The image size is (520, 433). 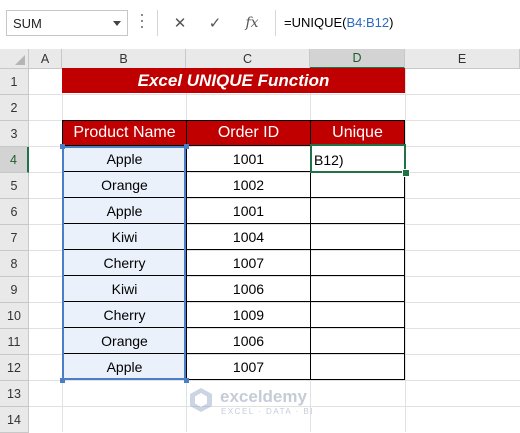 What do you see at coordinates (357, 133) in the screenshot?
I see `header-unique: Unique` at bounding box center [357, 133].